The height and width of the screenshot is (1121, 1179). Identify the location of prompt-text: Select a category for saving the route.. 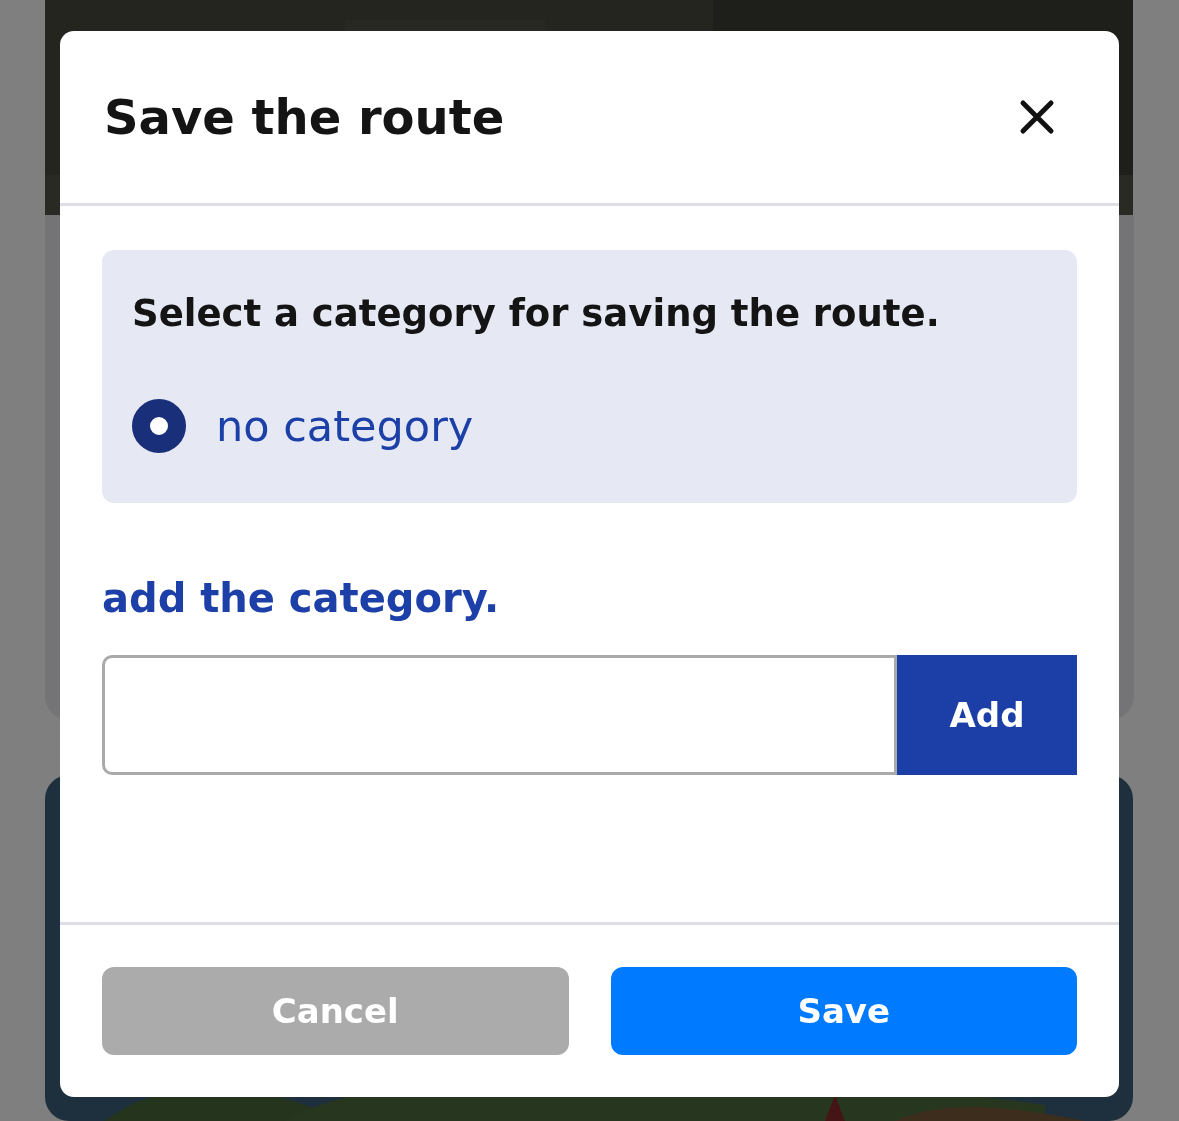
(536, 313).